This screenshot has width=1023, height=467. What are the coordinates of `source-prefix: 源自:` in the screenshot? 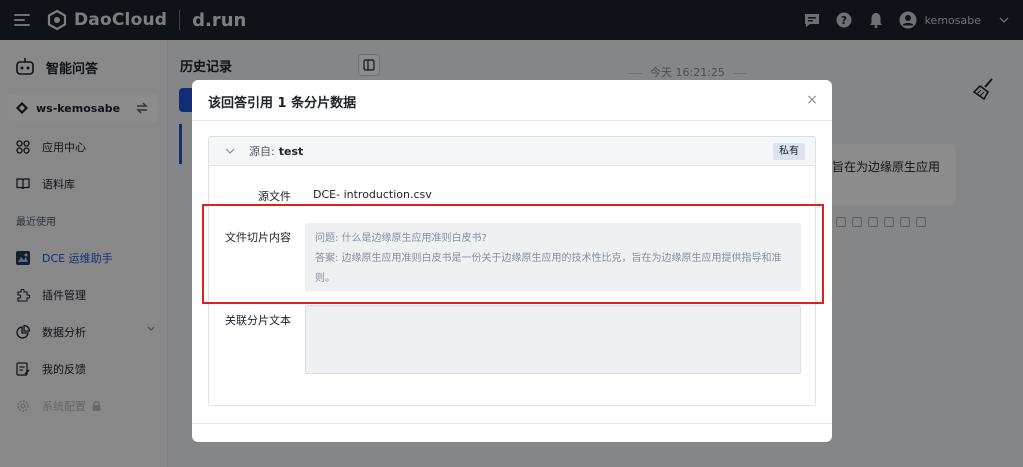 It's located at (262, 151).